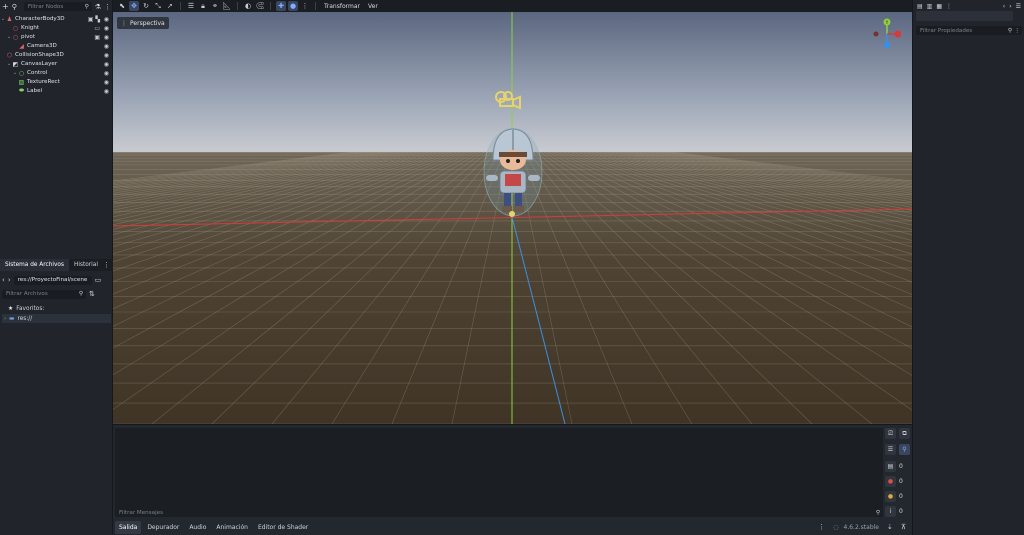  What do you see at coordinates (499, 512) in the screenshot?
I see `filter-messages-input: Filtrar Mensajes ⚲` at bounding box center [499, 512].